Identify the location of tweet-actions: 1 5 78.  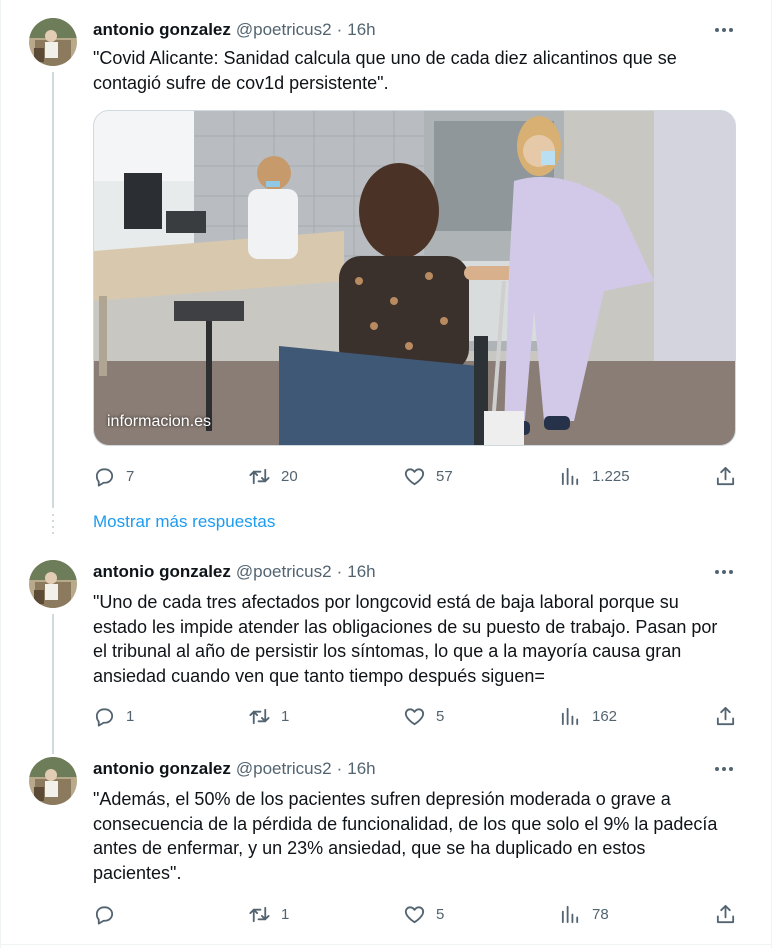
(415, 914).